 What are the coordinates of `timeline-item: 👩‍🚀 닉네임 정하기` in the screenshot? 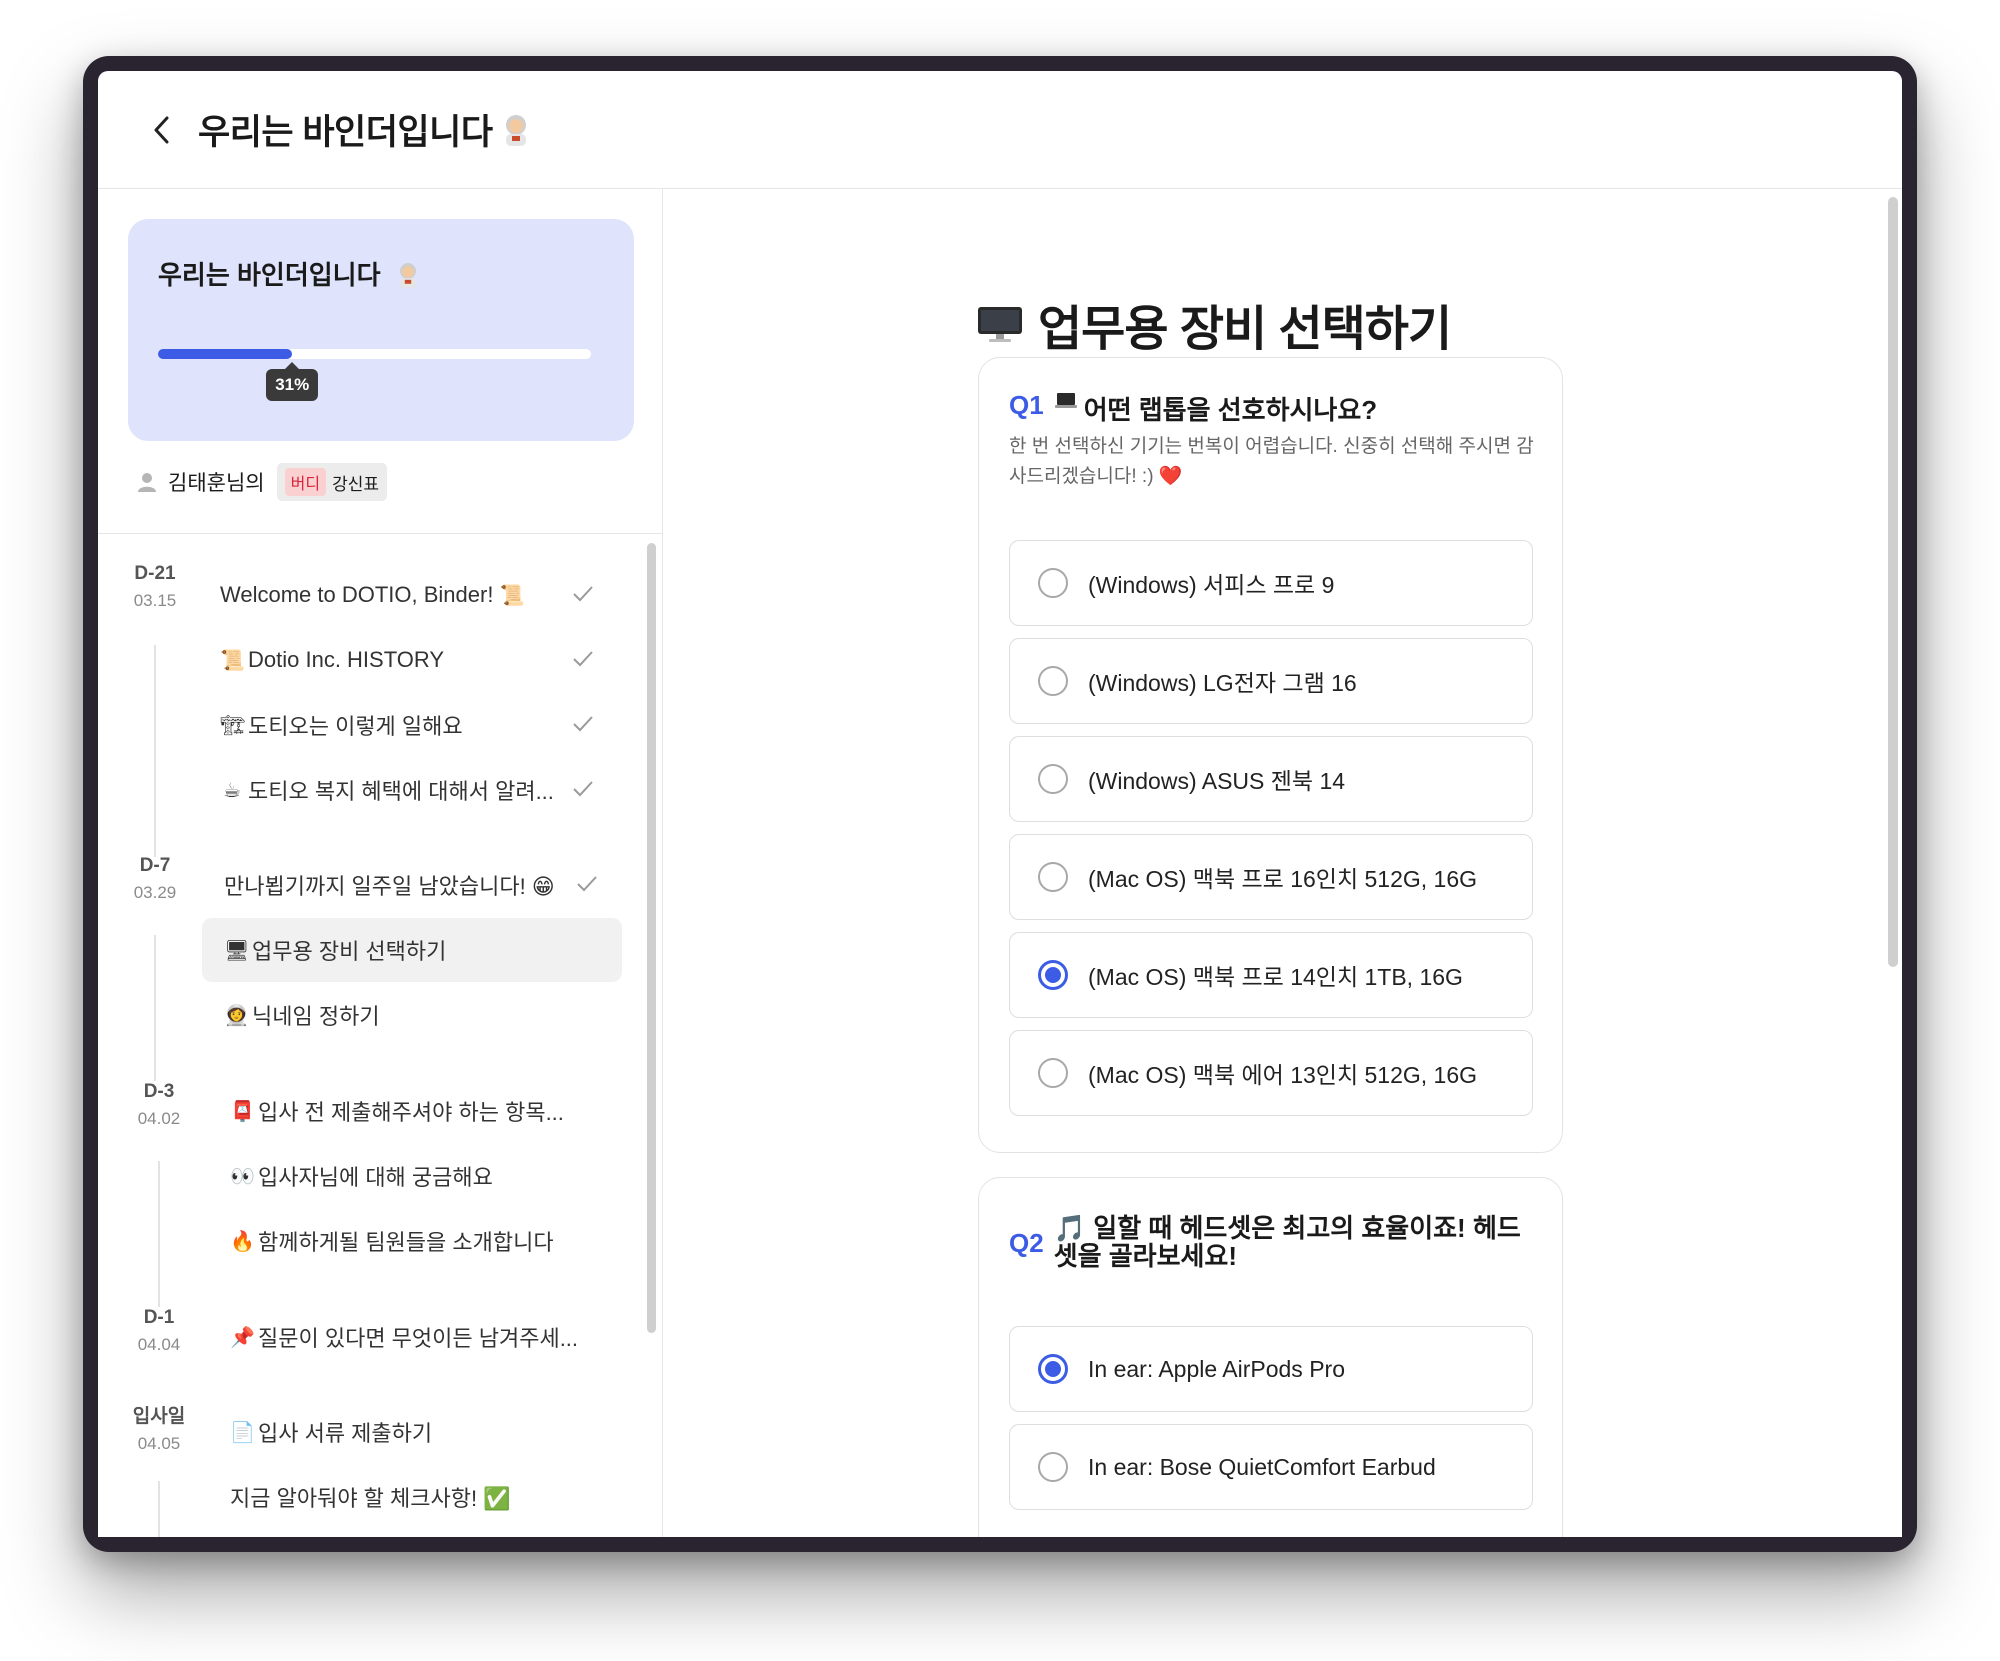 It's located at (412, 1015).